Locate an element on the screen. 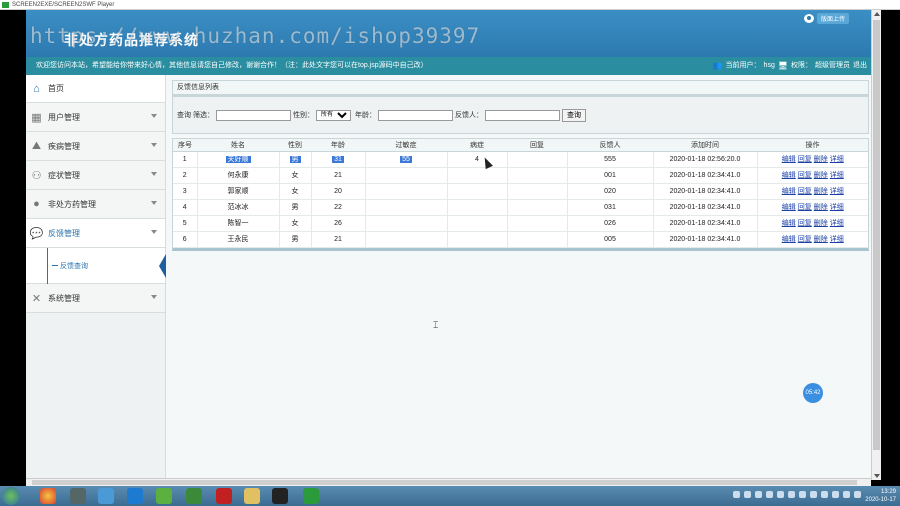 This screenshot has height=506, width=900. flash-icon is located at coordinates (224, 496).